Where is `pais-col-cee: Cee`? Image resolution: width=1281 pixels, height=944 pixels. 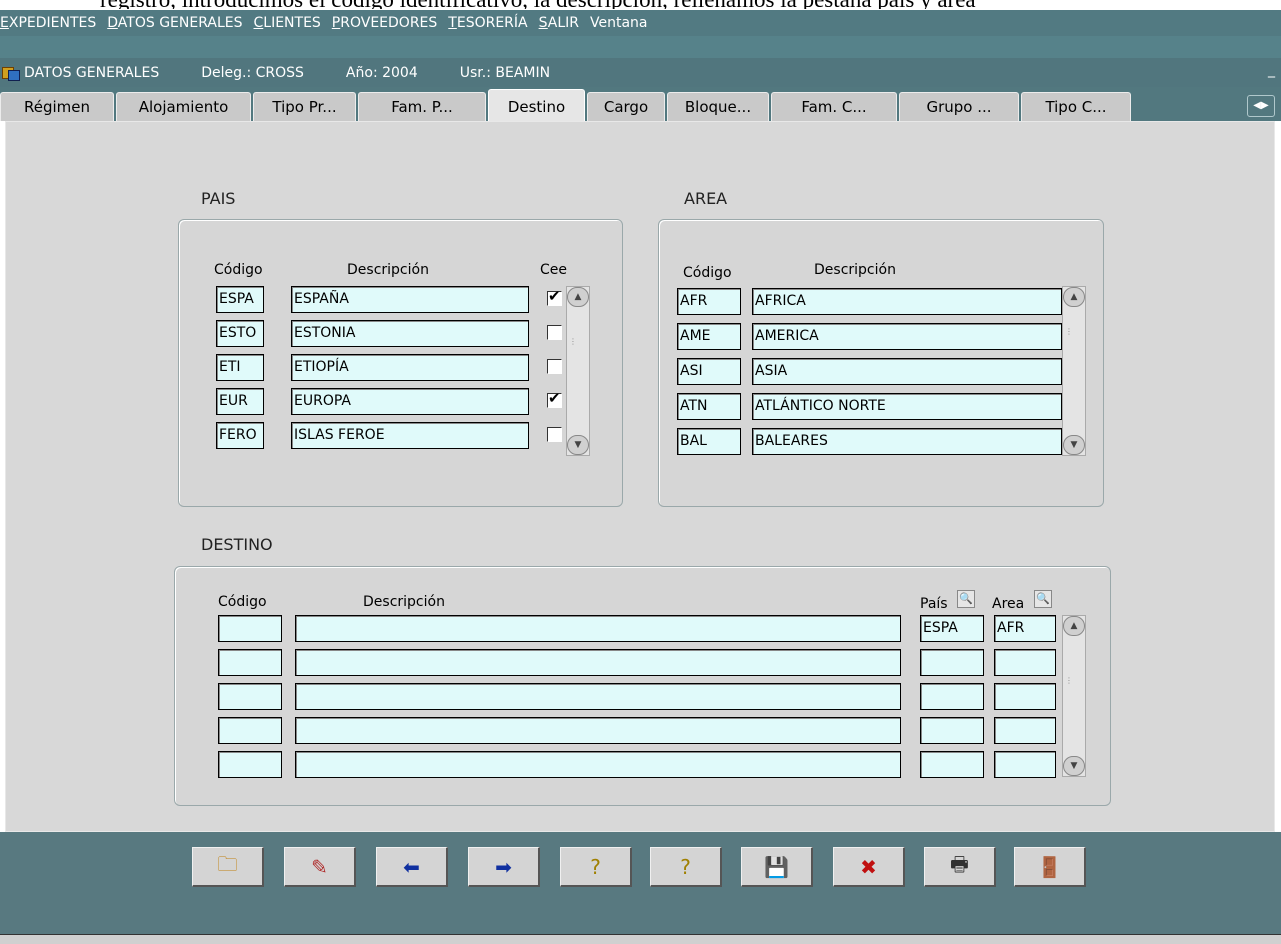 pais-col-cee: Cee is located at coordinates (554, 270).